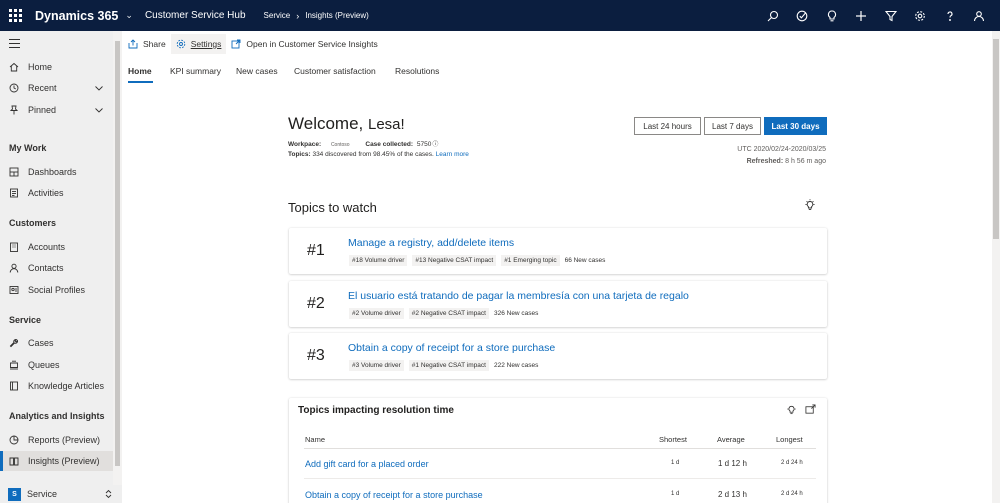 This screenshot has height=503, width=1000. I want to click on nav-group-service: Service, so click(25, 320).